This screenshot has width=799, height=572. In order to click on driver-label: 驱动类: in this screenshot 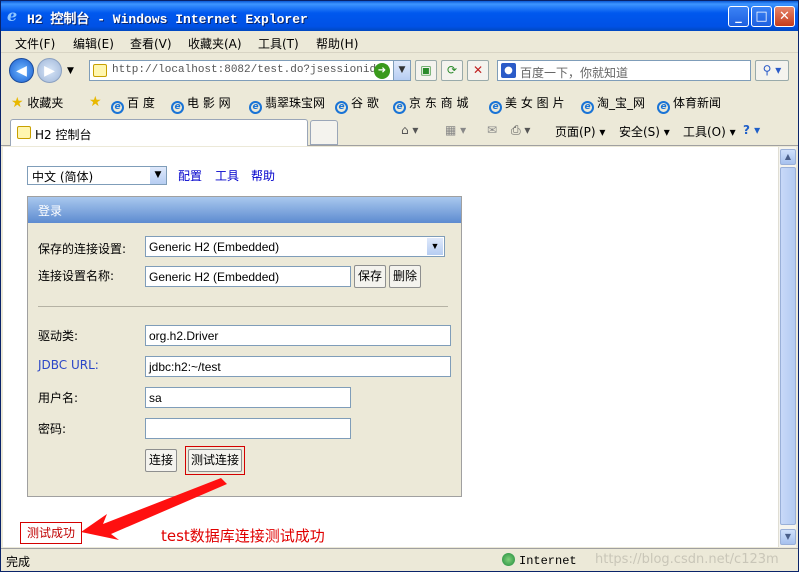, I will do `click(58, 336)`.